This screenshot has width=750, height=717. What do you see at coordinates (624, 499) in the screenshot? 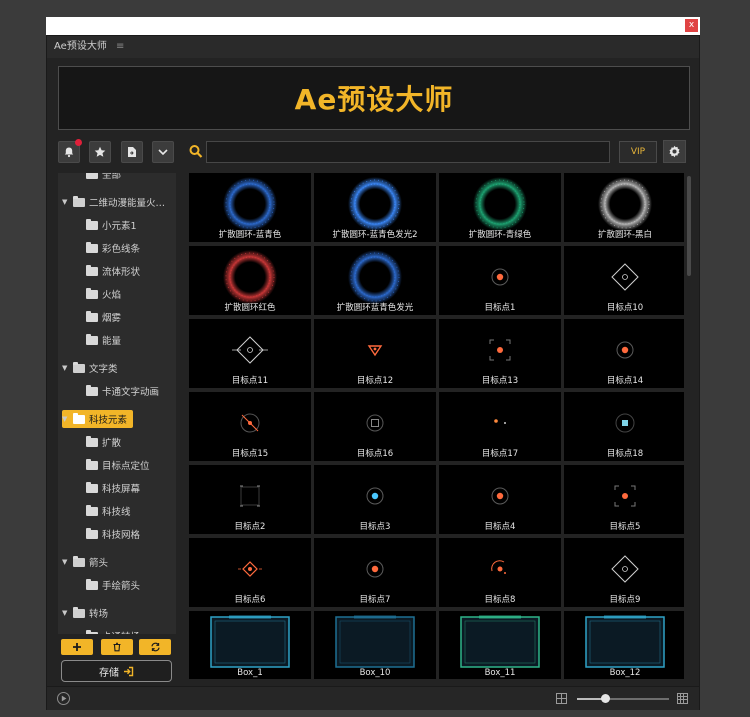
I see `preset-thumbnail: 目标点5` at bounding box center [624, 499].